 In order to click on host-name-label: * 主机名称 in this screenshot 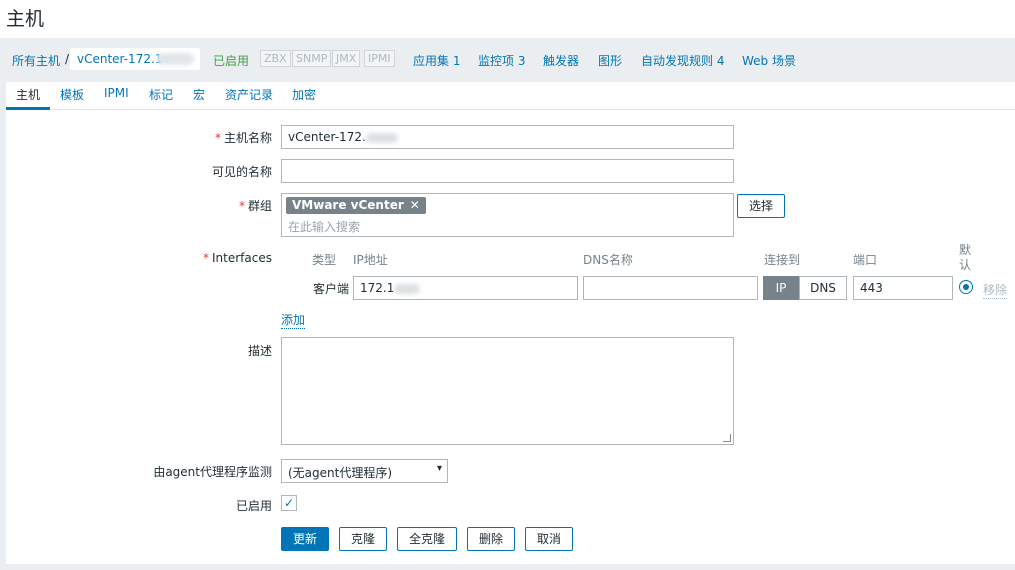, I will do `click(243, 138)`.